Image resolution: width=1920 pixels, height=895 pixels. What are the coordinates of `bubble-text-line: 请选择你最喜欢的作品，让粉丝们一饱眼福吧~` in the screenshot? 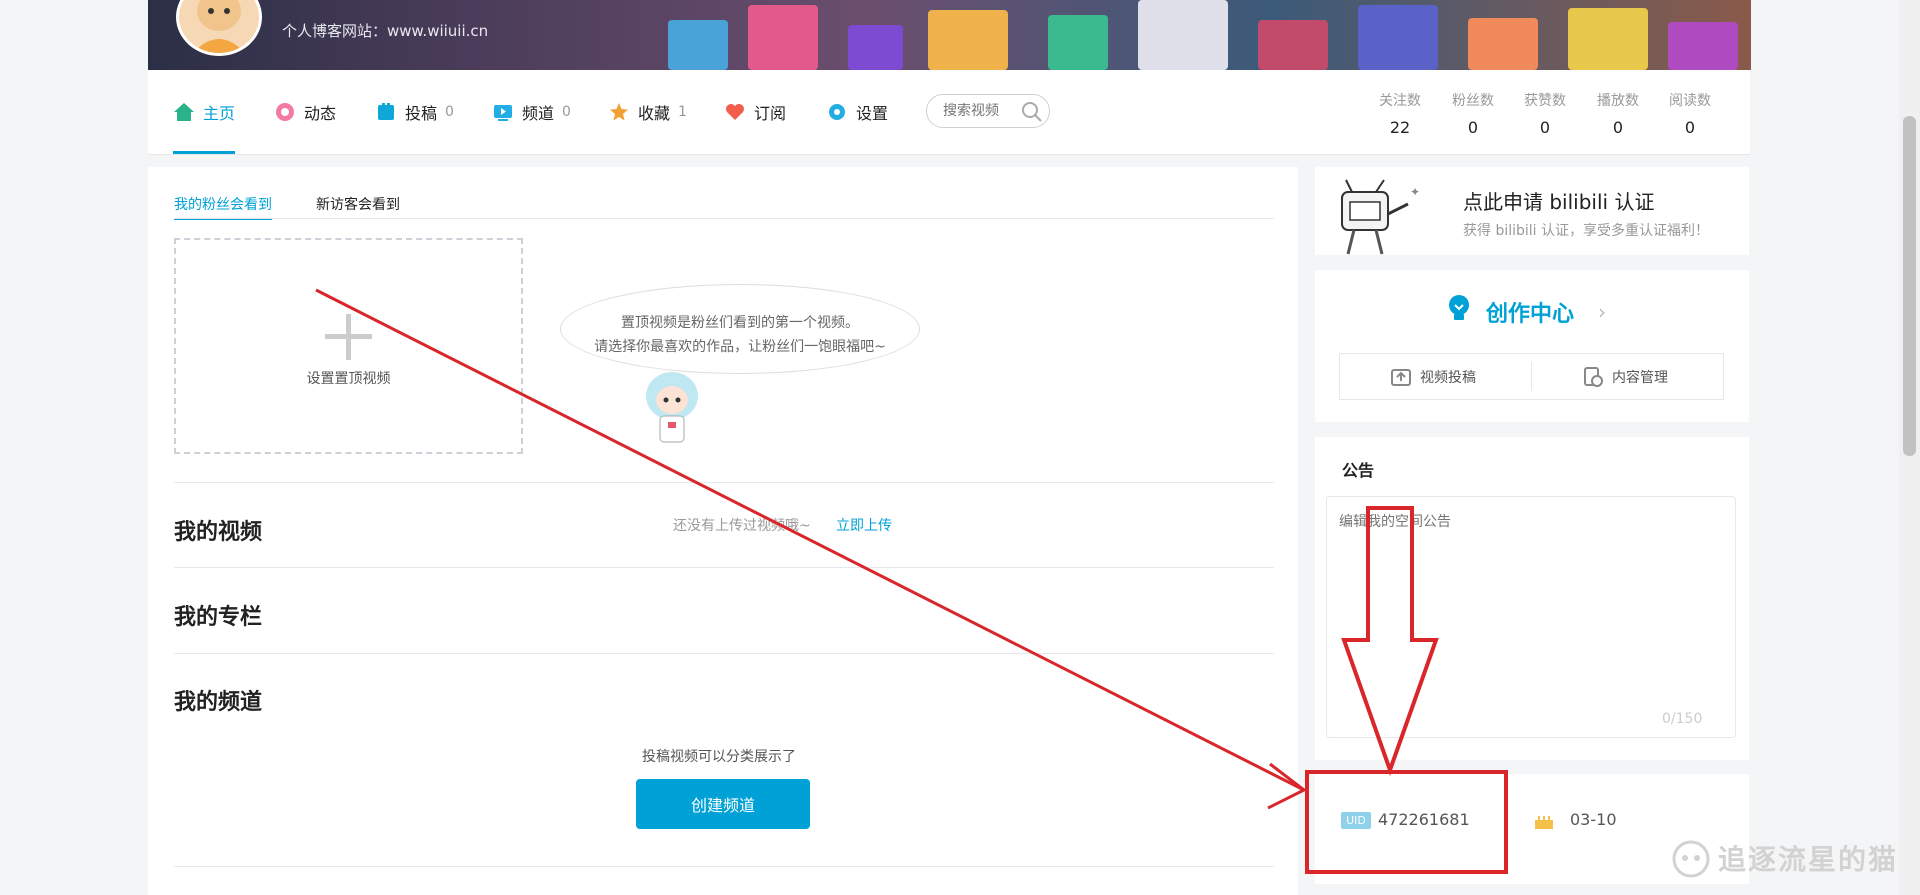 It's located at (740, 347).